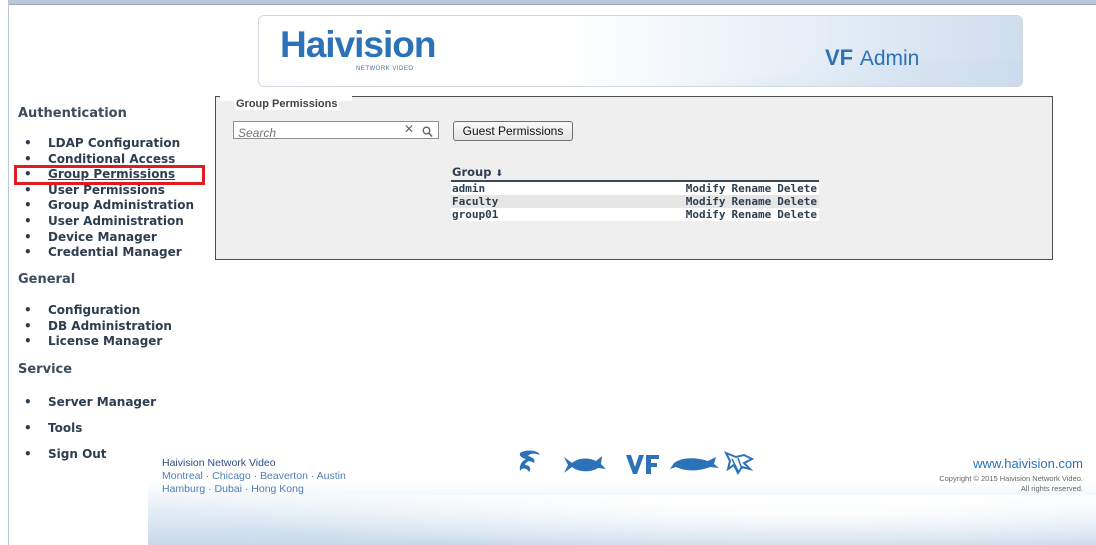 This screenshot has height=545, width=1096. I want to click on footer-company: Haivision Network Video, so click(219, 463).